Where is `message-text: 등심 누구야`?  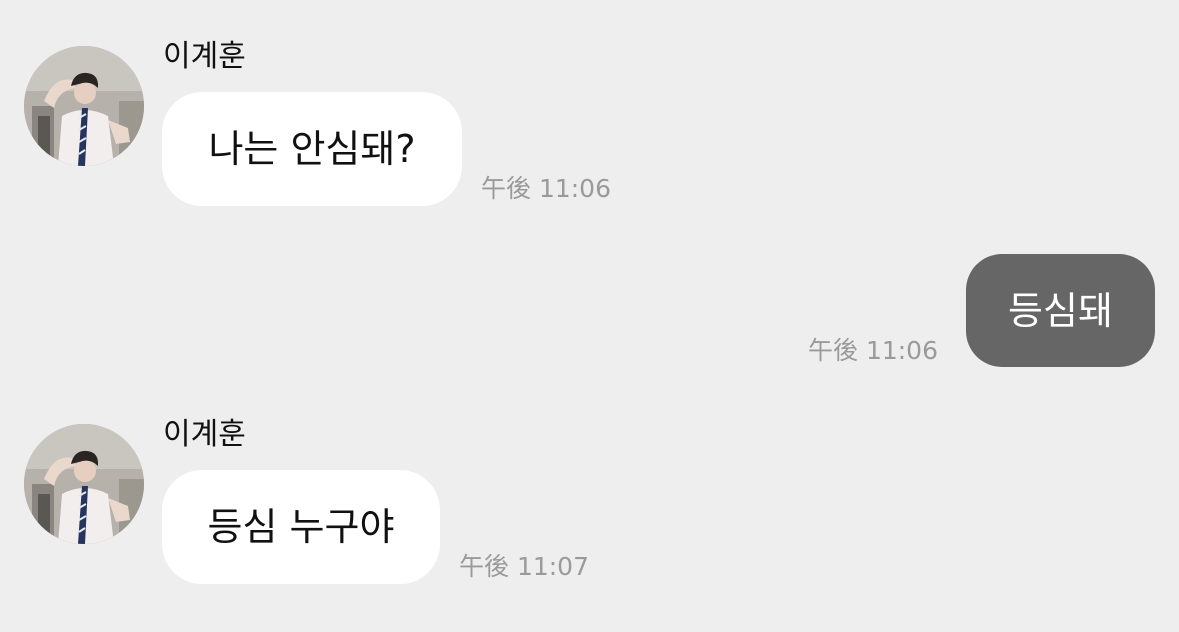
message-text: 등심 누구야 is located at coordinates (301, 527).